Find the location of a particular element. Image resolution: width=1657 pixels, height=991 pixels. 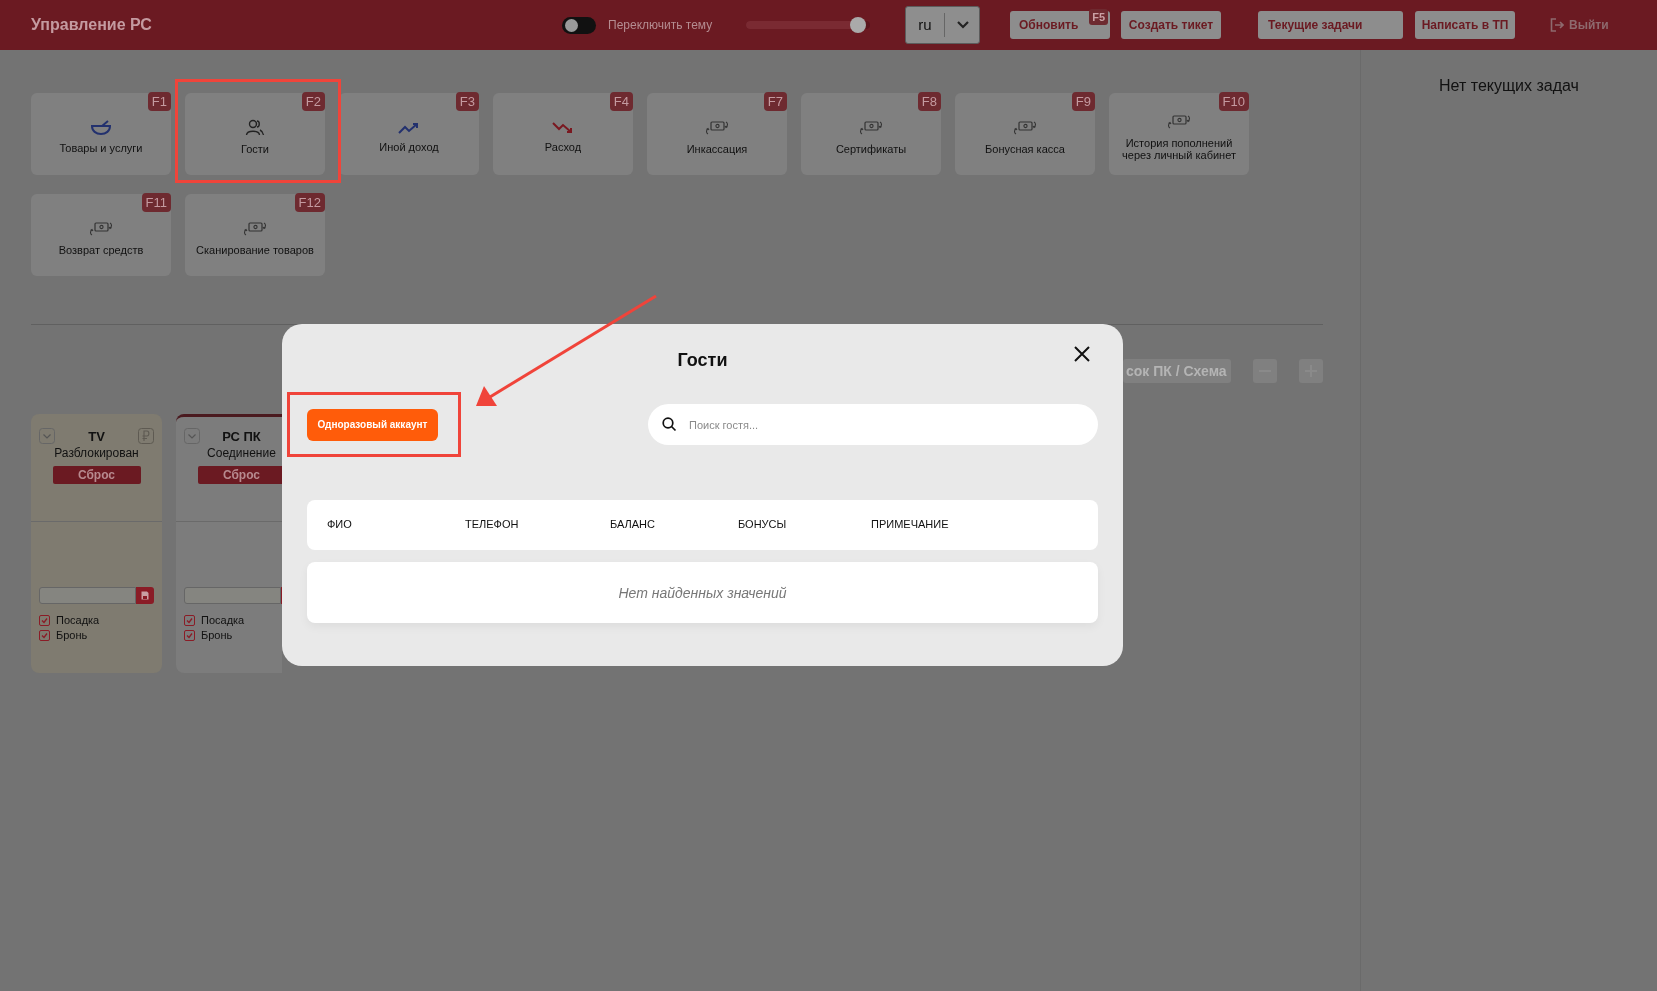

one-time-account-button: Одноразовый аккаунт is located at coordinates (372, 424).